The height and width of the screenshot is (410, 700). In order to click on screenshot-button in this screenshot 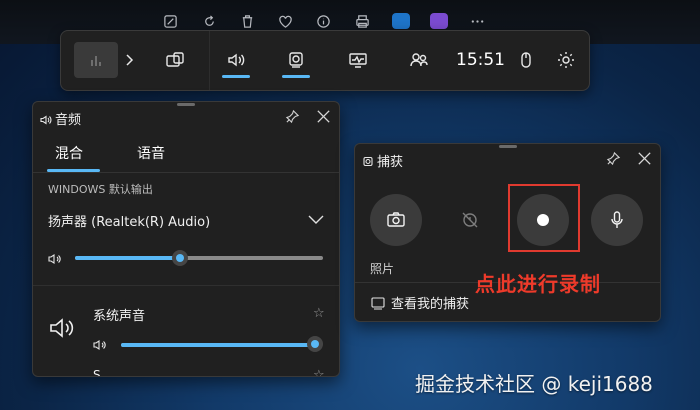, I will do `click(396, 220)`.